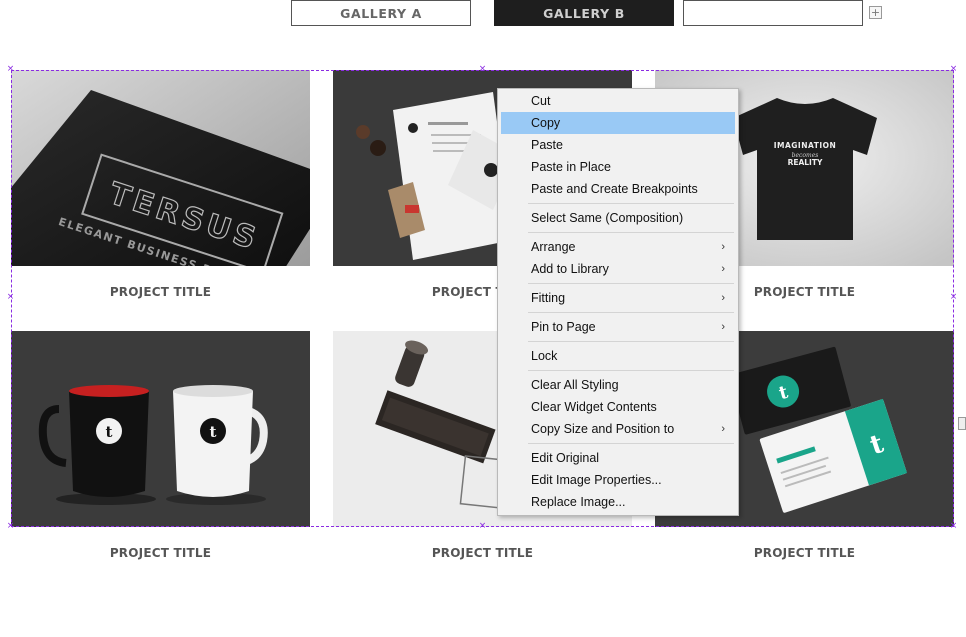  Describe the element at coordinates (10, 526) in the screenshot. I see `selection-handle-bl: ×` at that location.